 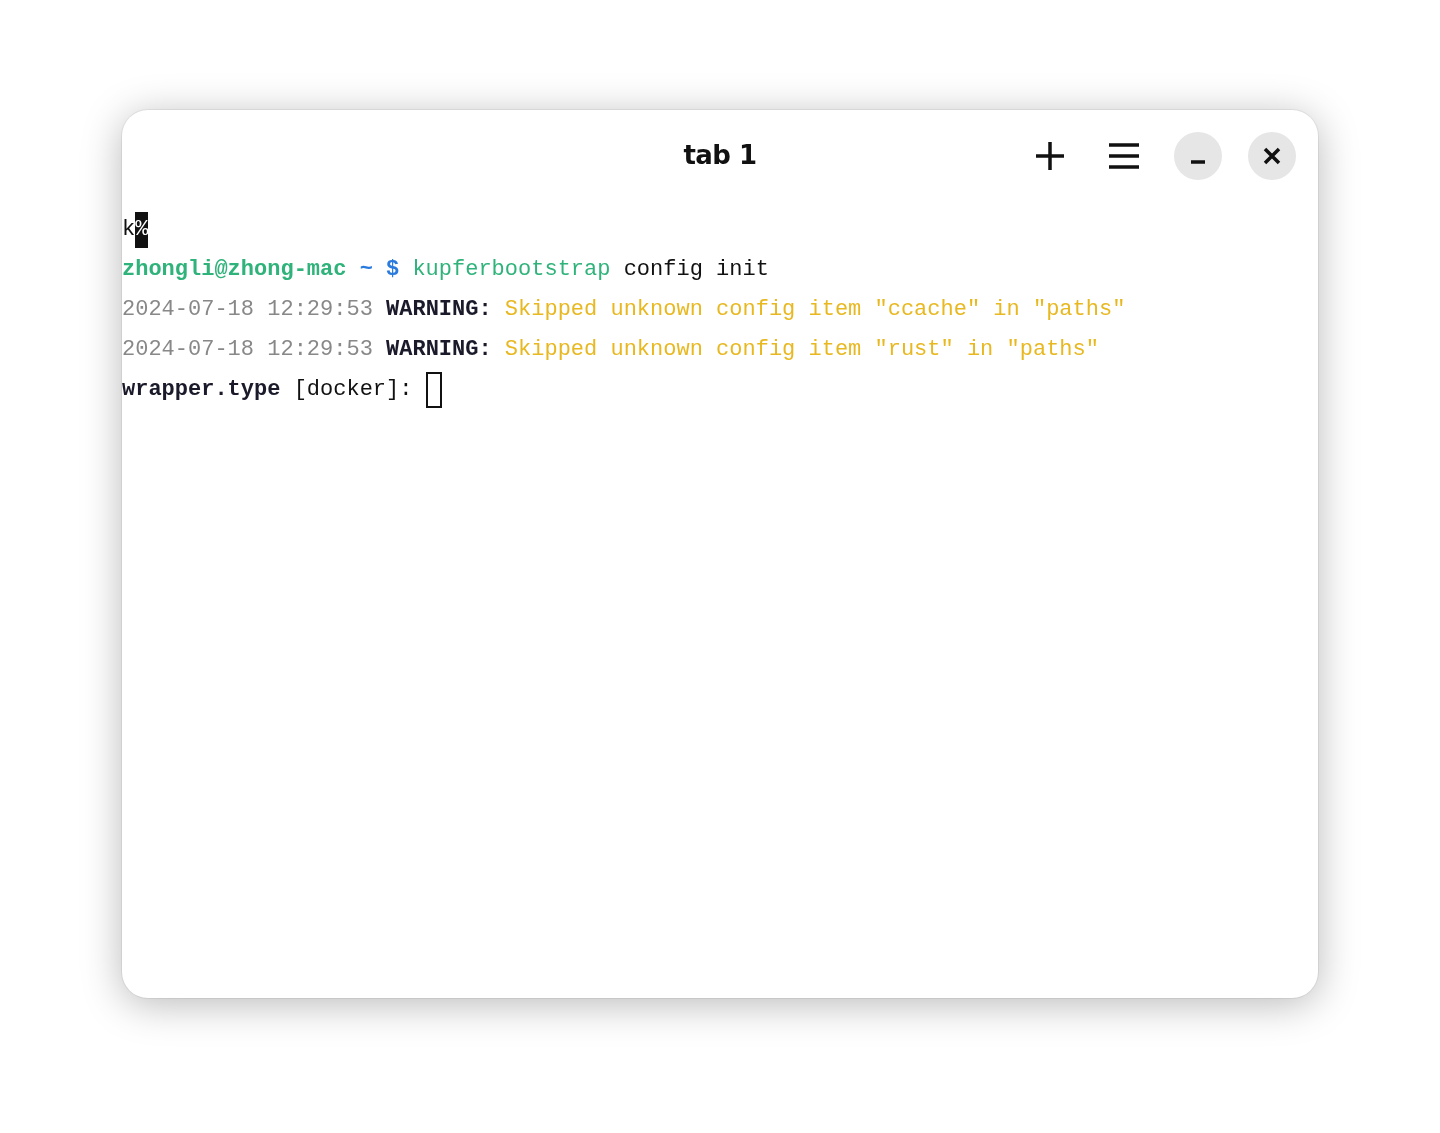 What do you see at coordinates (511, 270) in the screenshot?
I see `command-text: kupferbootstrap` at bounding box center [511, 270].